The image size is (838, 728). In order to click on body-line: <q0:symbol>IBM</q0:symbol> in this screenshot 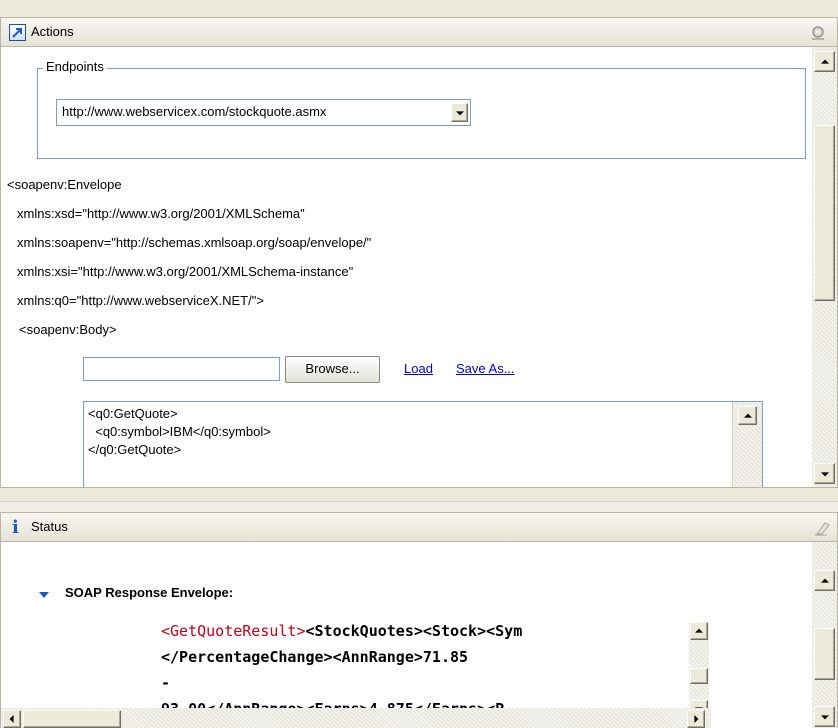, I will do `click(179, 431)`.